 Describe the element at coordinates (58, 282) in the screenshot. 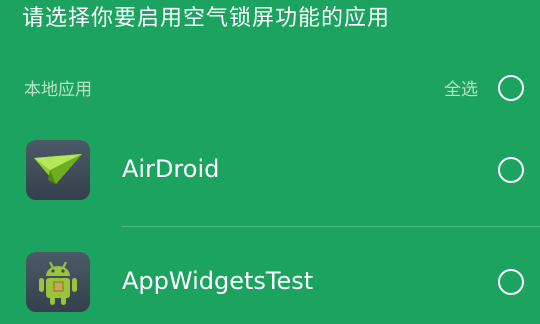

I see `android-robot-icon` at that location.